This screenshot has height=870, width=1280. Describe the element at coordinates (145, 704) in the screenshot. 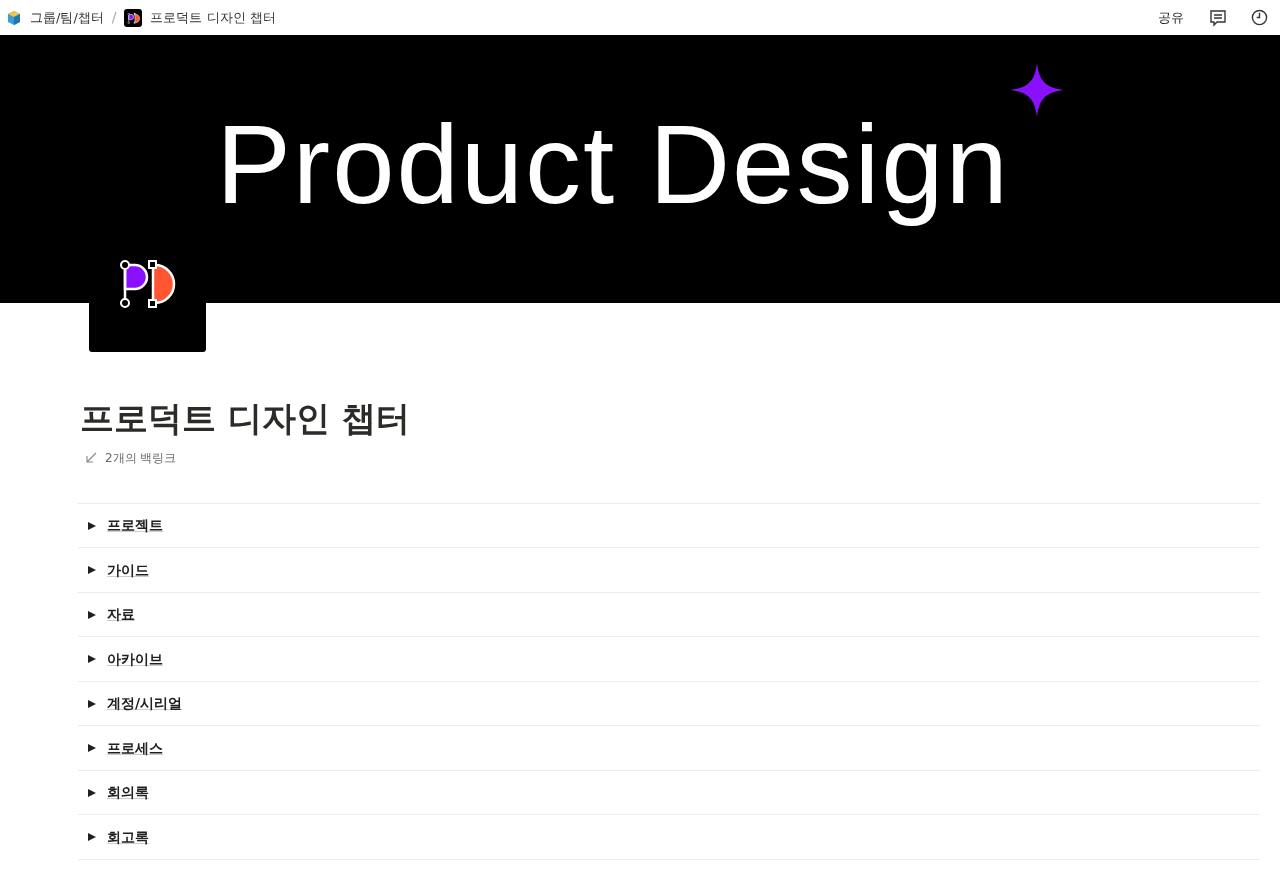

I see `toggle-heading: 계정/시리얼` at that location.